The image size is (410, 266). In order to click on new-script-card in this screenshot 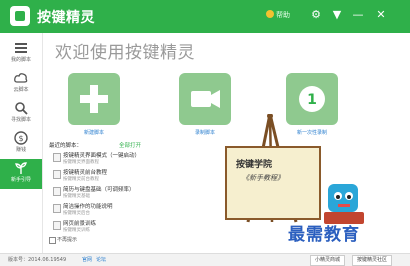, I will do `click(94, 99)`.